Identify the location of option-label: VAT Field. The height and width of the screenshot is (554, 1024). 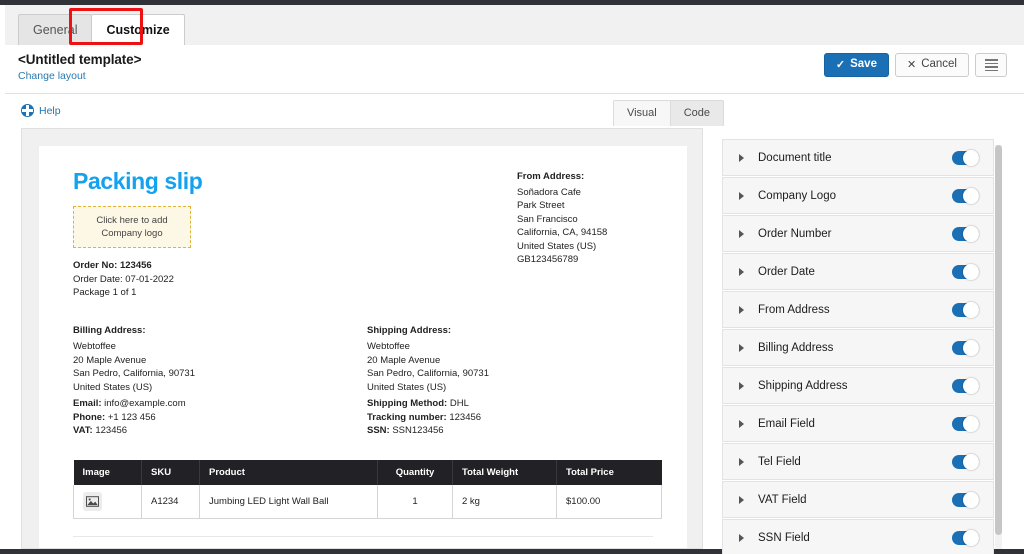
(782, 499).